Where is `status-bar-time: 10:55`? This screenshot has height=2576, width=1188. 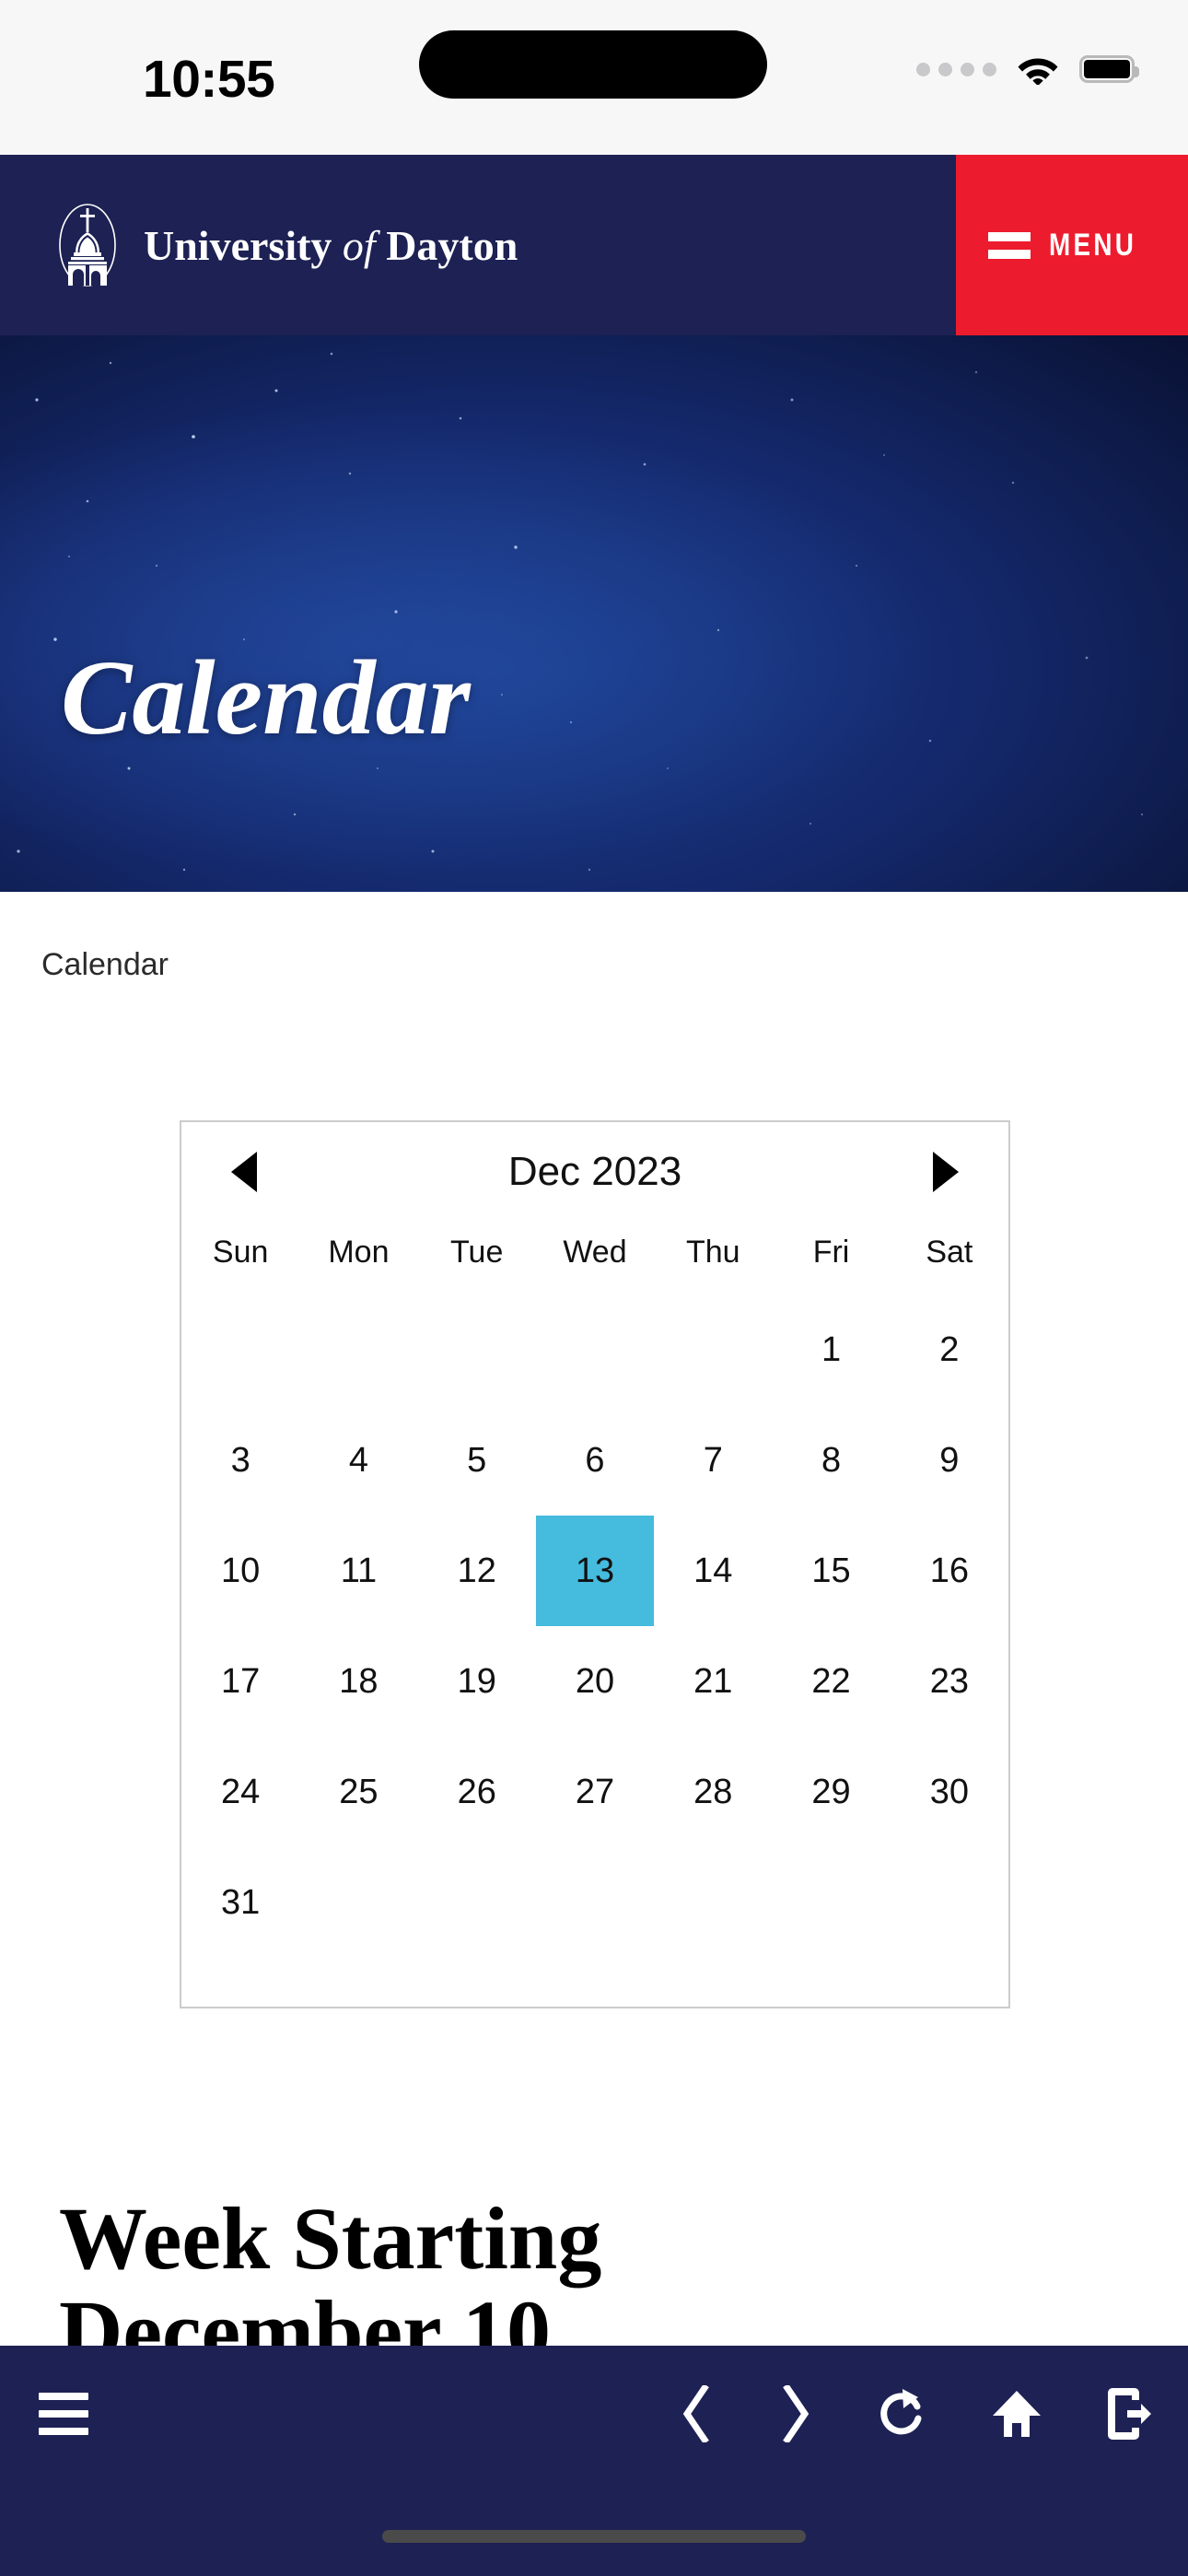
status-bar-time: 10:55 is located at coordinates (209, 79).